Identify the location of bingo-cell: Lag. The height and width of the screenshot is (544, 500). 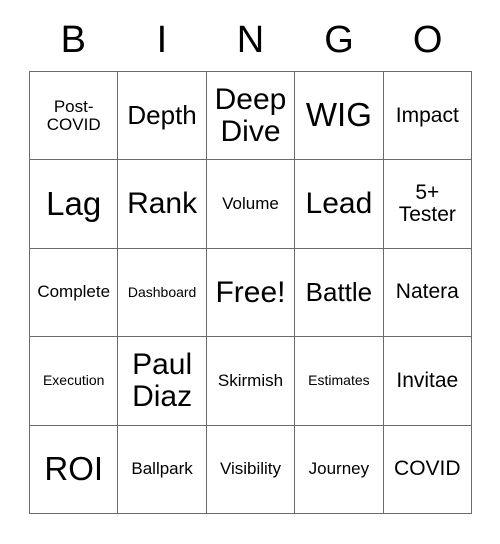
(74, 204).